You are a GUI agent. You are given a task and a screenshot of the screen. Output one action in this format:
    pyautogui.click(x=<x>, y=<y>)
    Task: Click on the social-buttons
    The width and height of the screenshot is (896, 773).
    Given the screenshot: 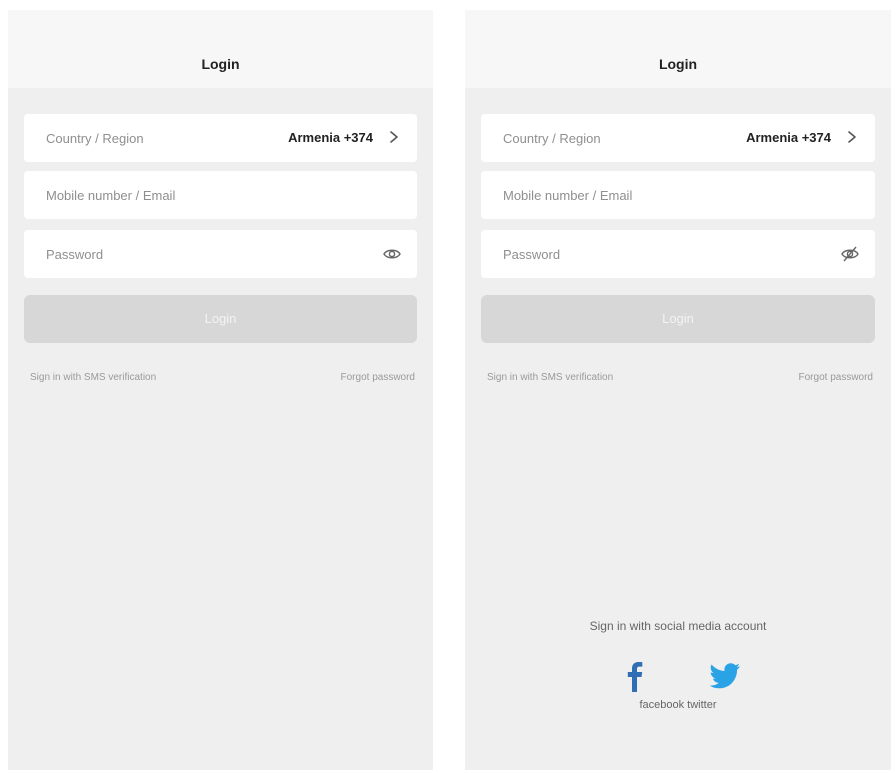 What is the action you would take?
    pyautogui.click(x=678, y=675)
    